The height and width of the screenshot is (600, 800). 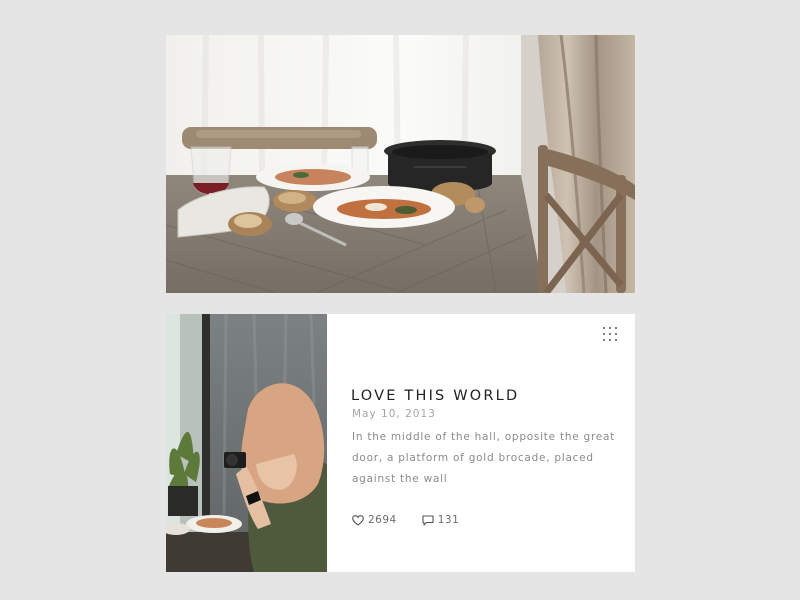 What do you see at coordinates (358, 520) in the screenshot?
I see `heart-icon` at bounding box center [358, 520].